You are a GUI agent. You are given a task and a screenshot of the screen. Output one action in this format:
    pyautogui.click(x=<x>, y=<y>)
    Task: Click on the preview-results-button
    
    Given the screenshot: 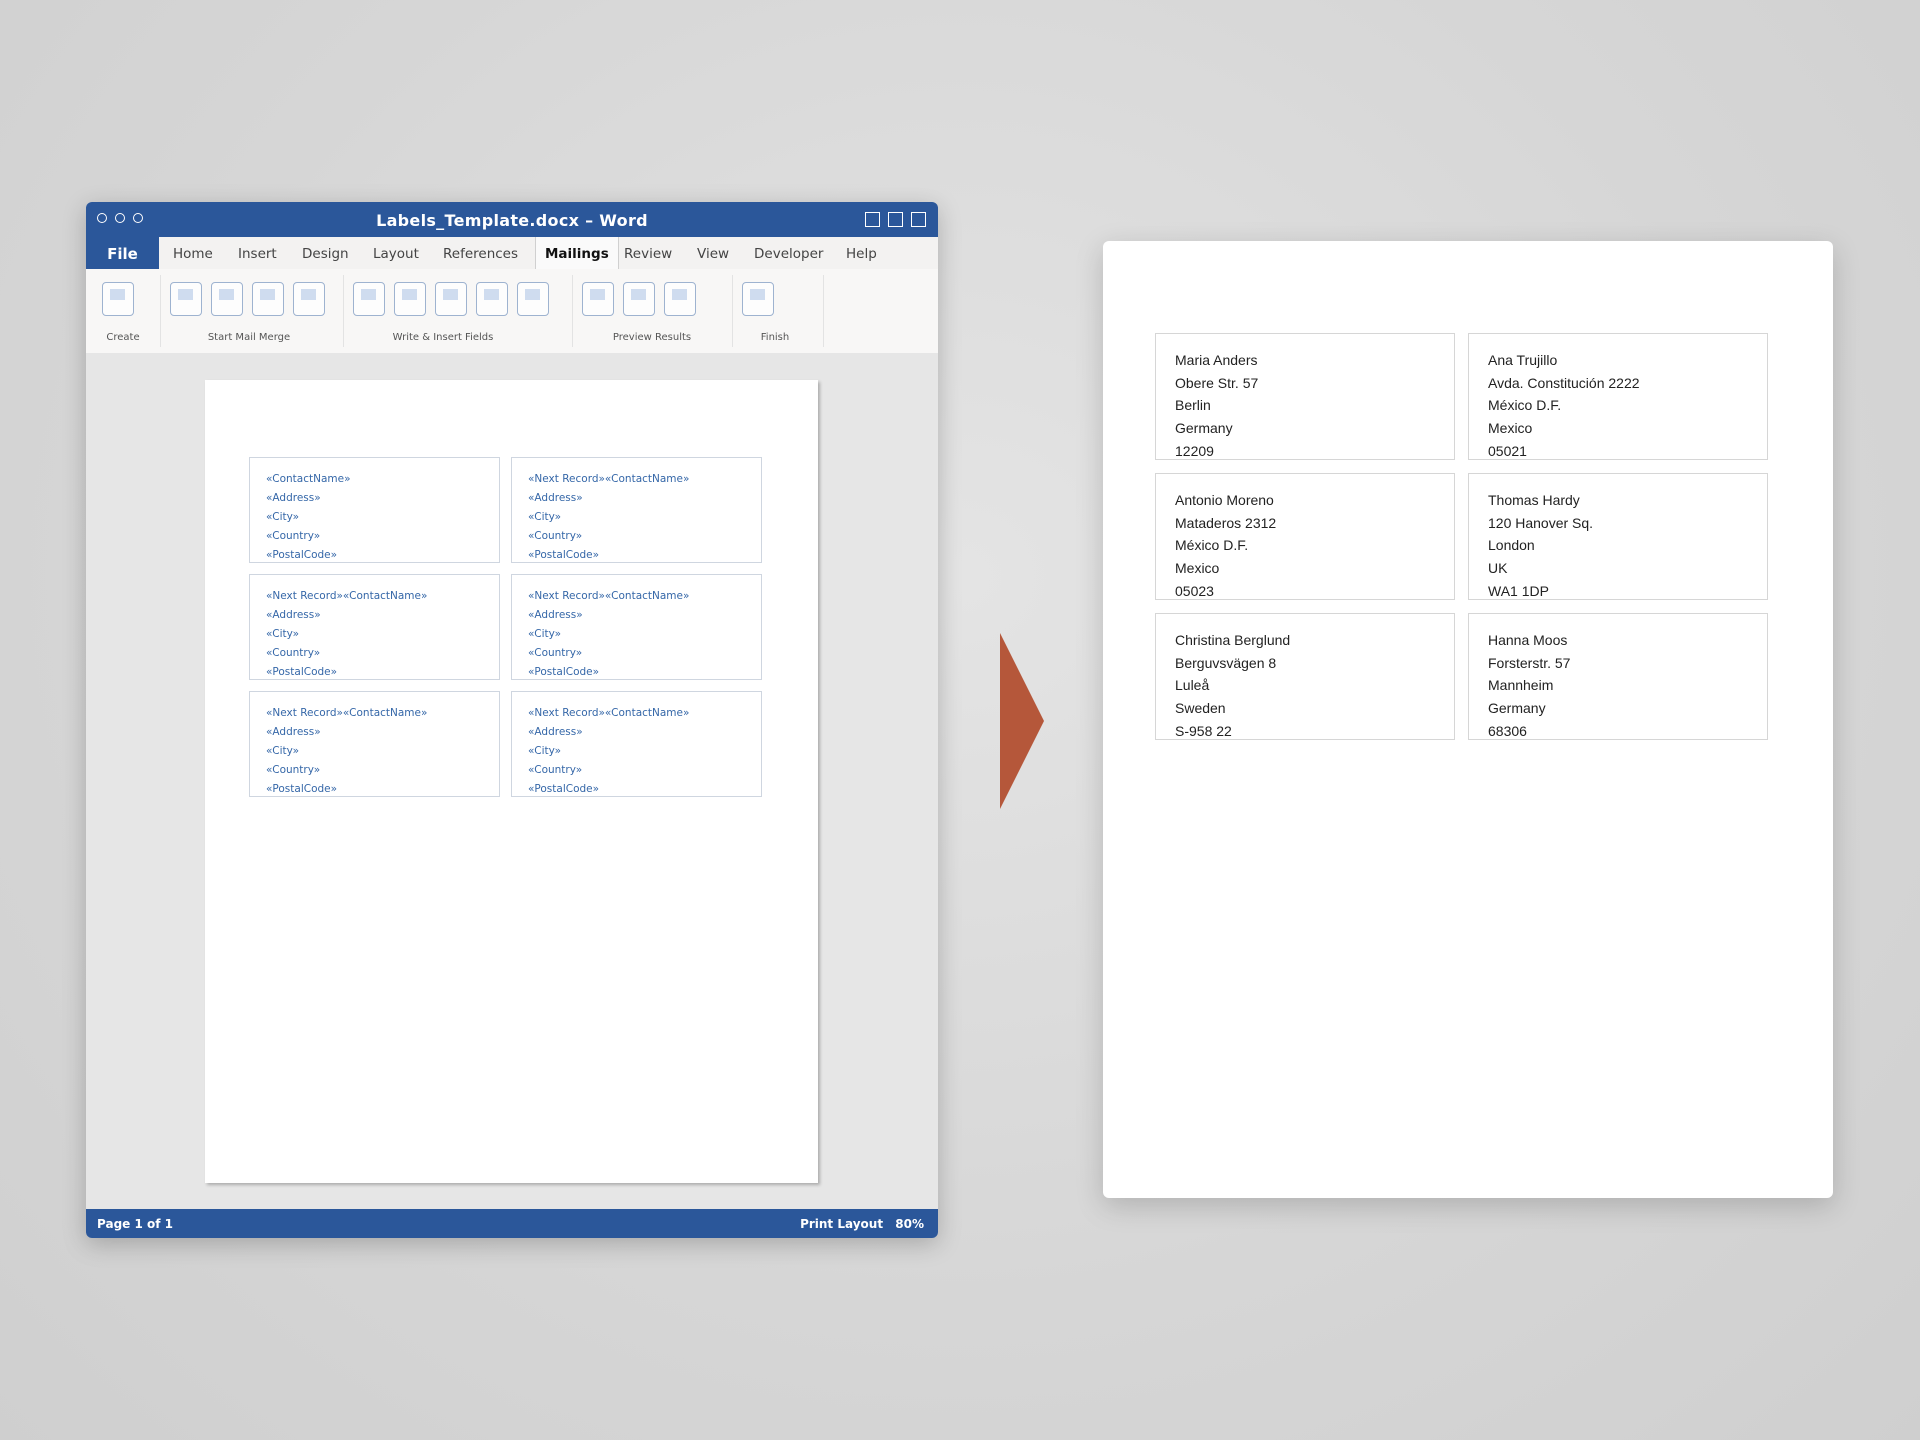 What is the action you would take?
    pyautogui.click(x=598, y=299)
    